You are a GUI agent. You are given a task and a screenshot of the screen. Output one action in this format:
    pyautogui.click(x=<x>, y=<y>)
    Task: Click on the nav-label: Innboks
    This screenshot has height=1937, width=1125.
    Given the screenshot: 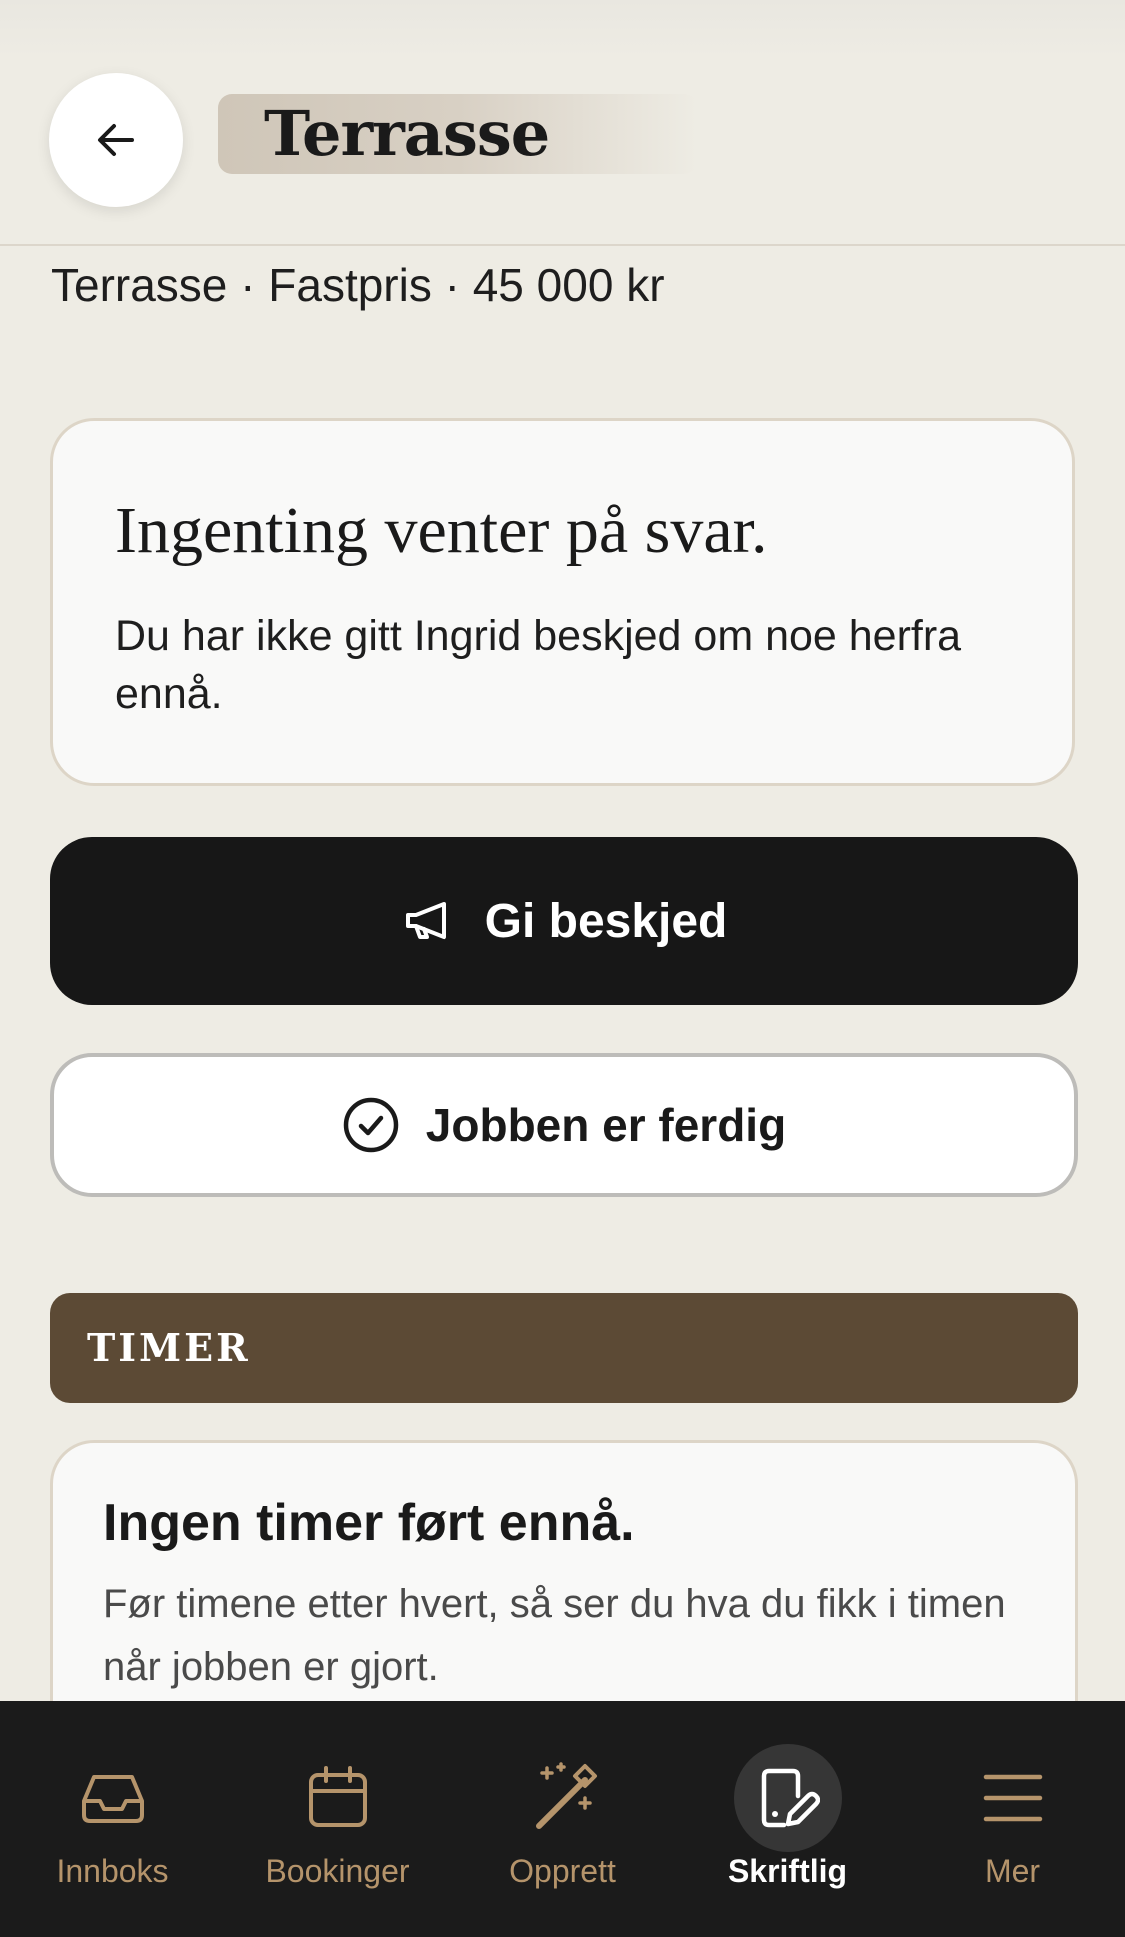 What is the action you would take?
    pyautogui.click(x=112, y=1871)
    